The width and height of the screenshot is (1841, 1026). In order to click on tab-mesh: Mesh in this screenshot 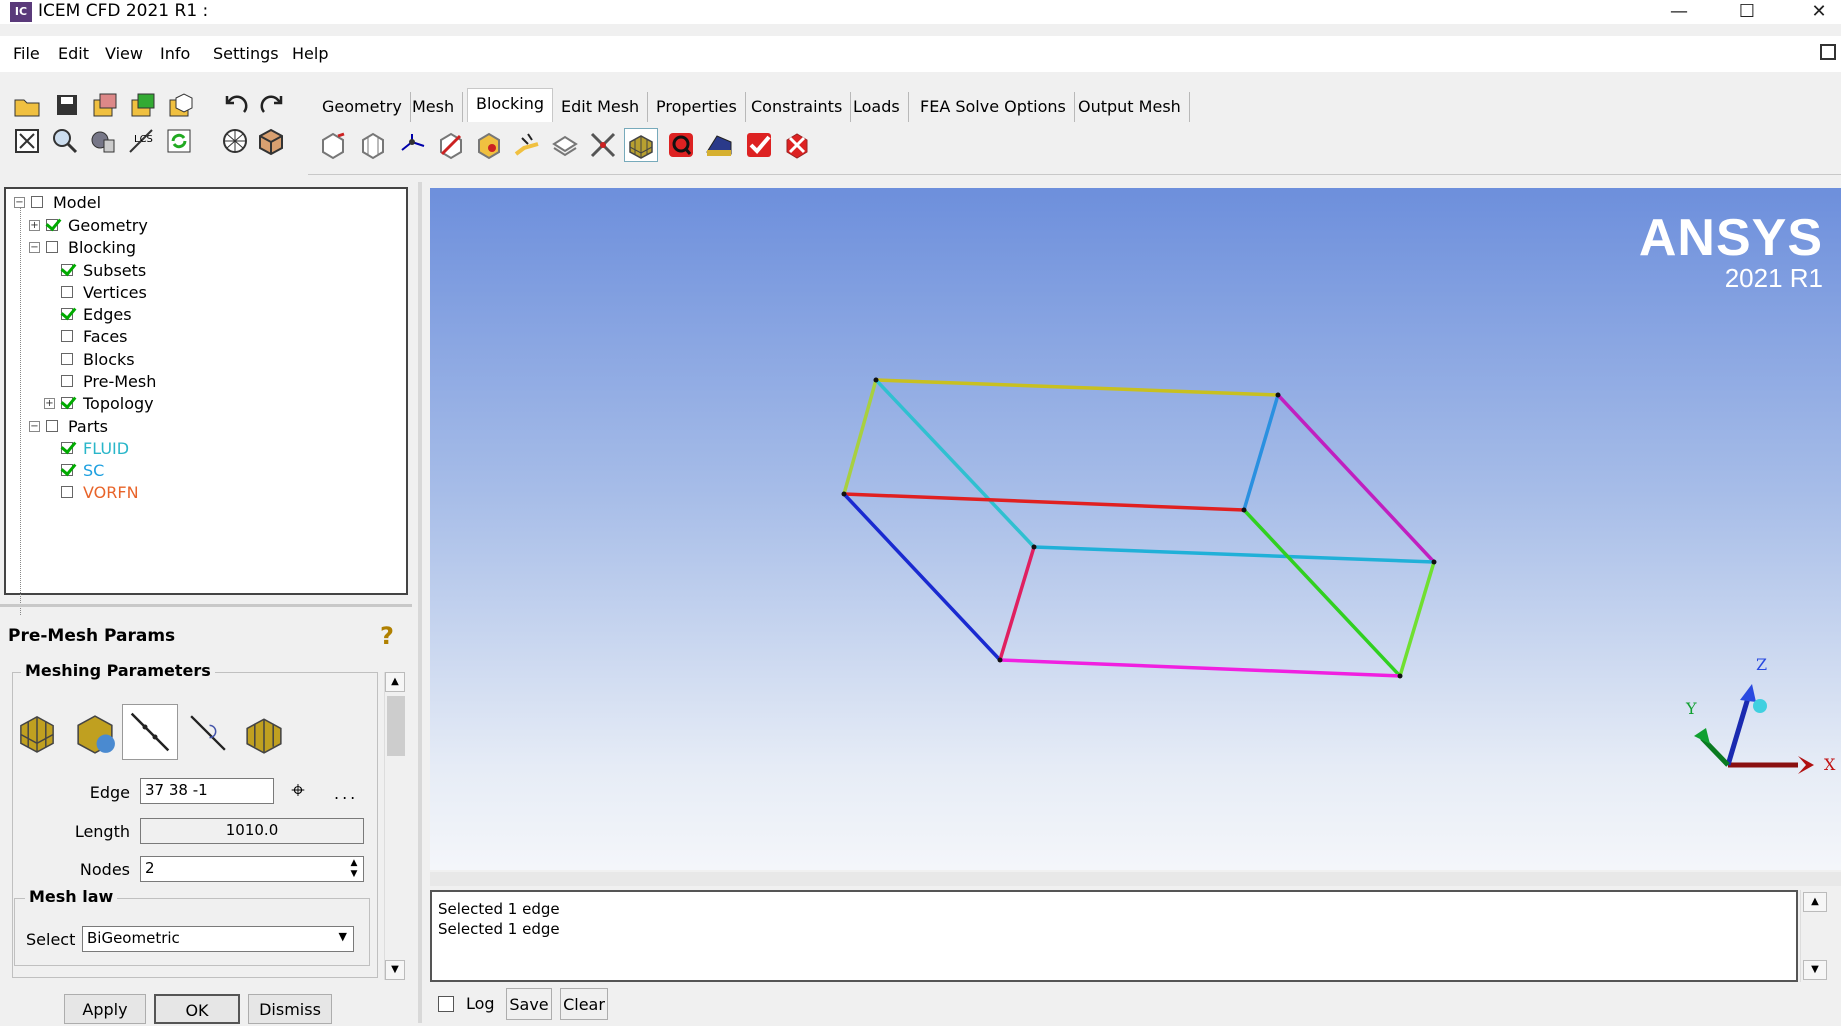, I will do `click(434, 107)`.